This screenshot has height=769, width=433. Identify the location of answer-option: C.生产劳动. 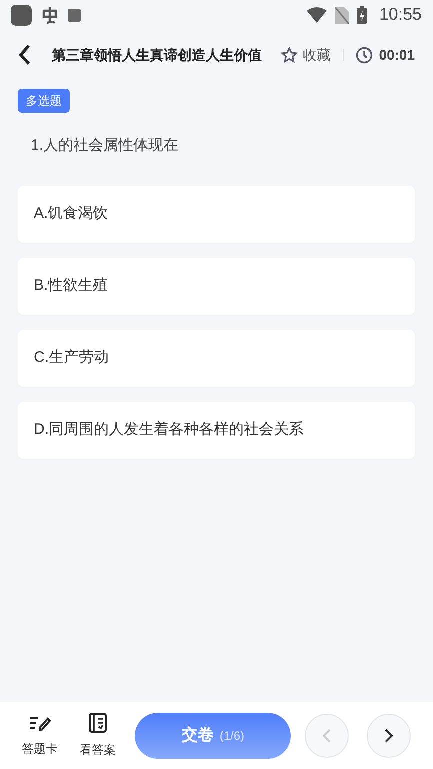
(216, 358).